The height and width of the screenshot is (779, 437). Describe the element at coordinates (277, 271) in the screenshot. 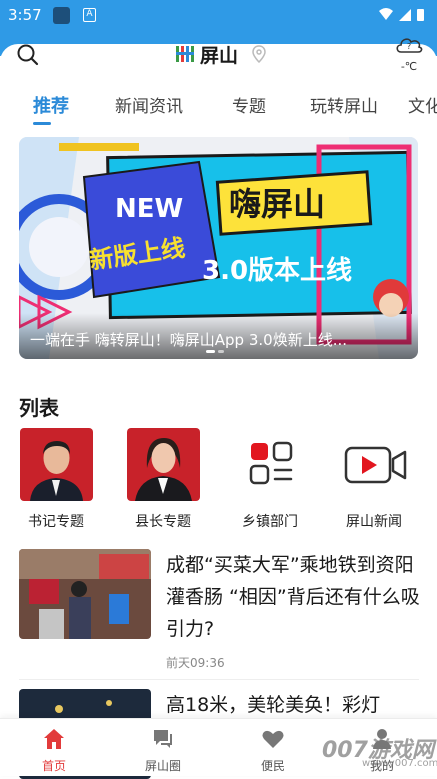

I see `banner-sub-text: 3.0版本上线` at that location.